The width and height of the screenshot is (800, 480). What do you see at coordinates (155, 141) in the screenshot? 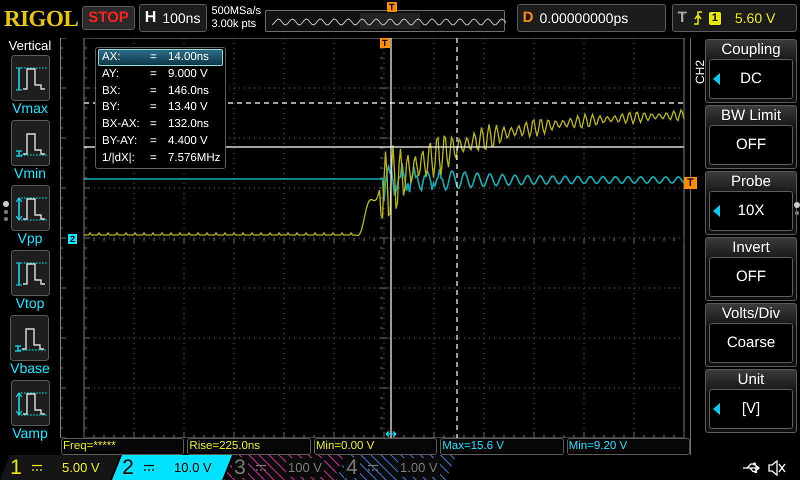
I see `cursor-reading: BY-AY: = 4.400 V` at bounding box center [155, 141].